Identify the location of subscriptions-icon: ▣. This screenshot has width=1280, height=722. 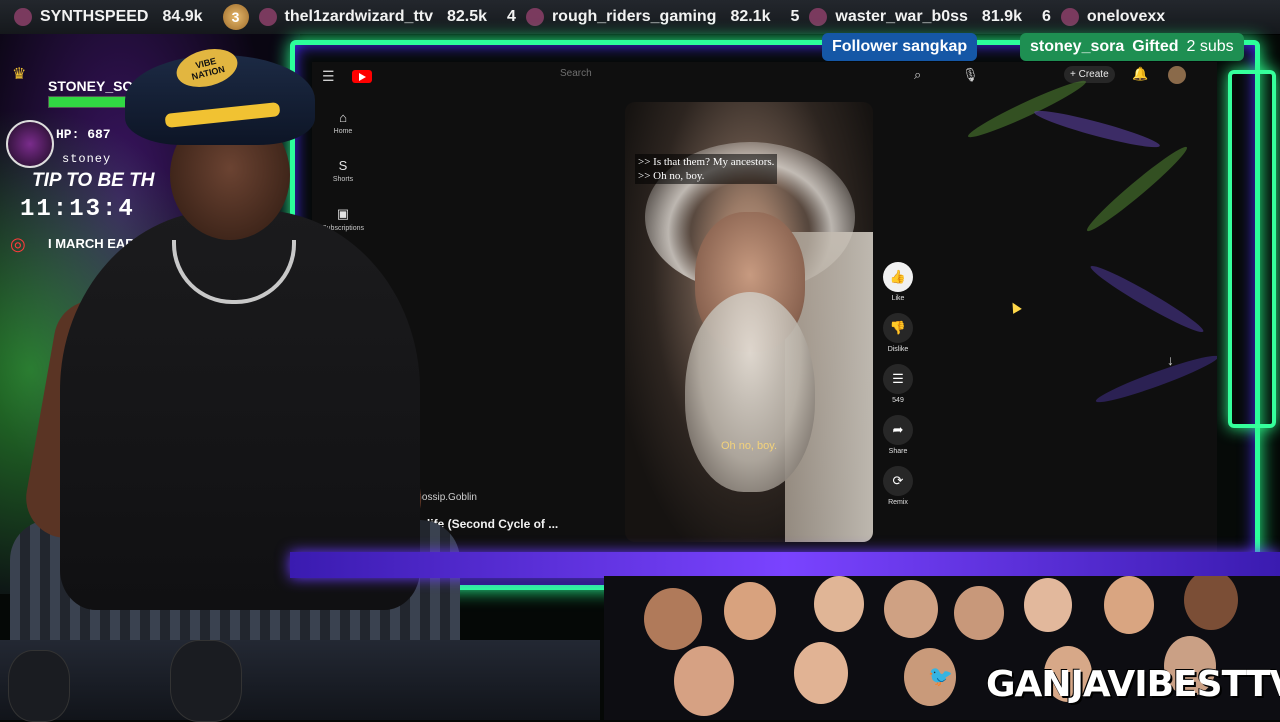
(343, 213).